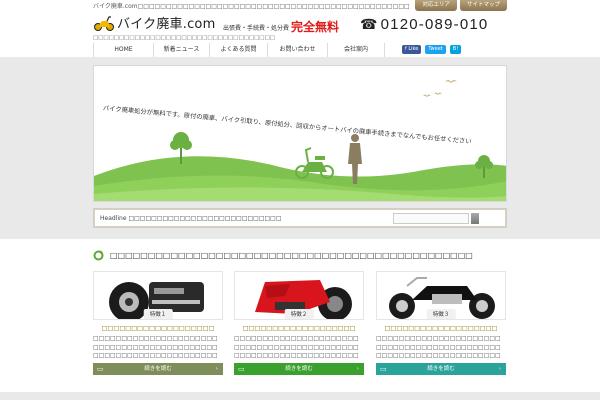 The image size is (600, 400). I want to click on feature-badge-3: 特徴３, so click(441, 314).